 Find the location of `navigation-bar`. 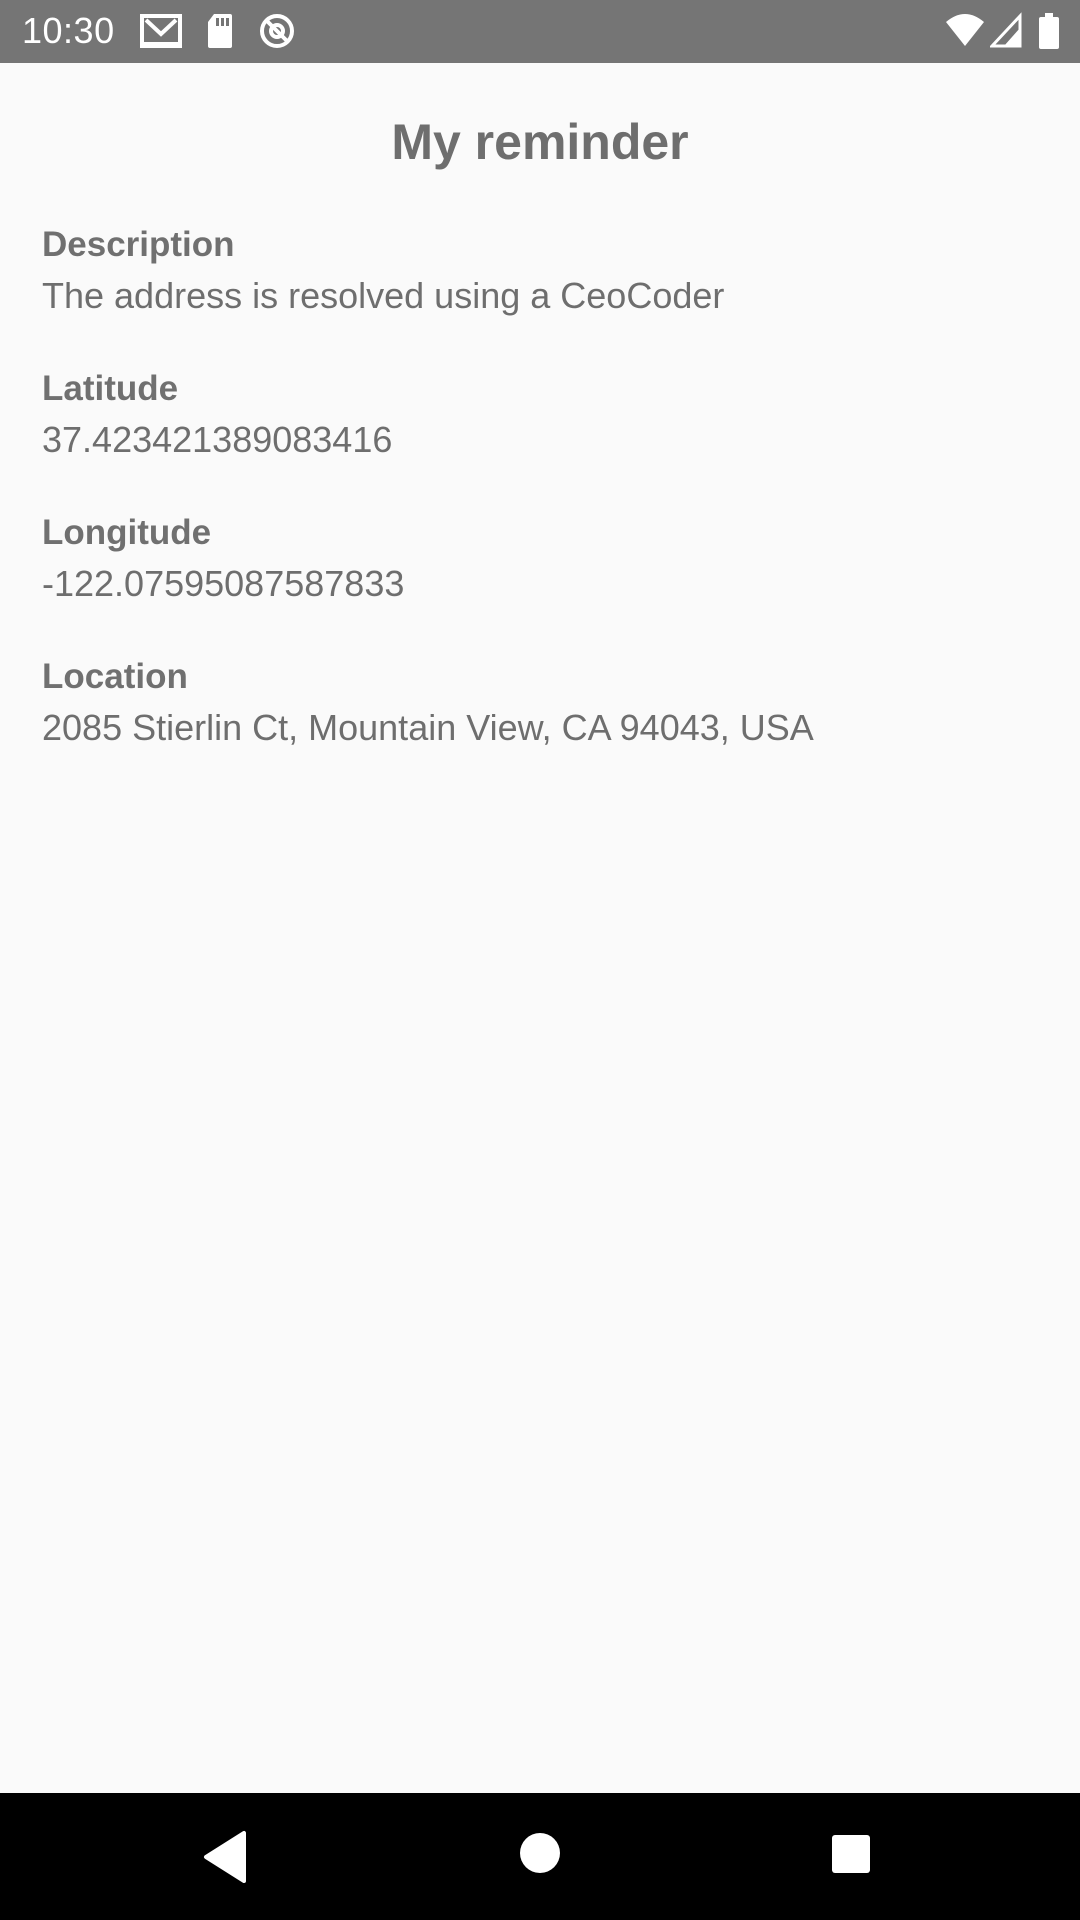

navigation-bar is located at coordinates (540, 1856).